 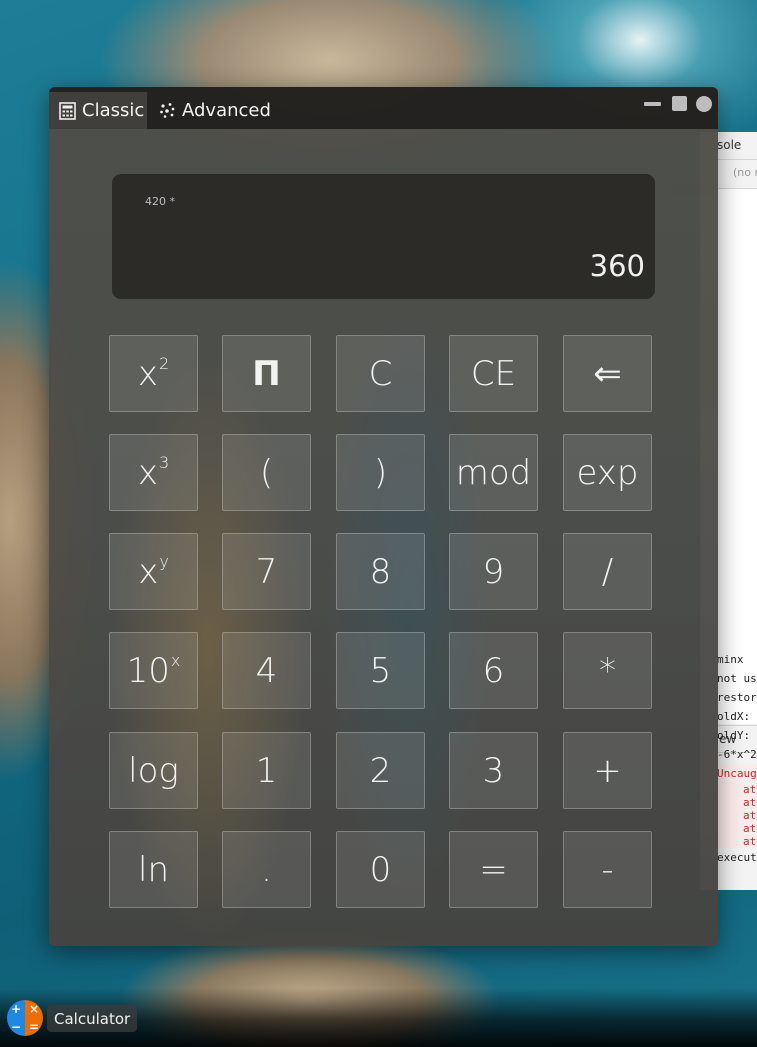 What do you see at coordinates (607, 472) in the screenshot?
I see `exp-key: exp` at bounding box center [607, 472].